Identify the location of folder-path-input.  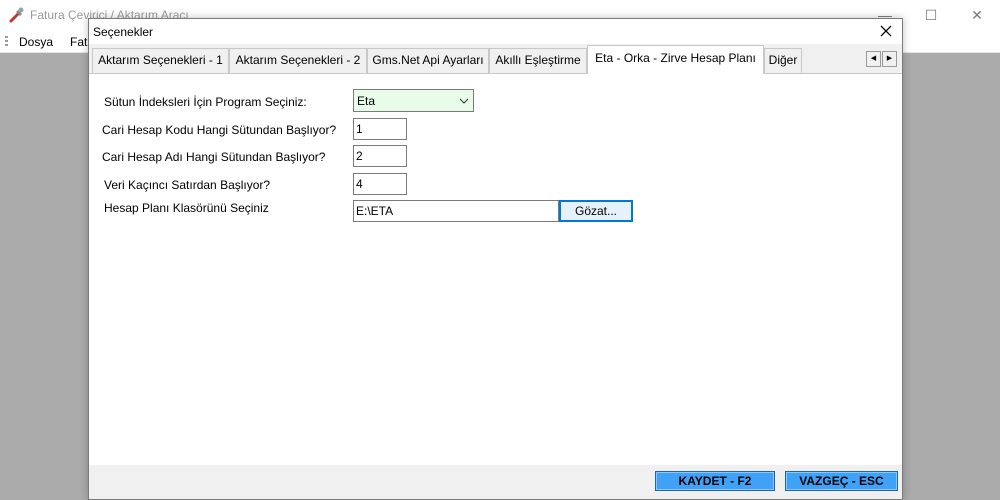
(456, 211).